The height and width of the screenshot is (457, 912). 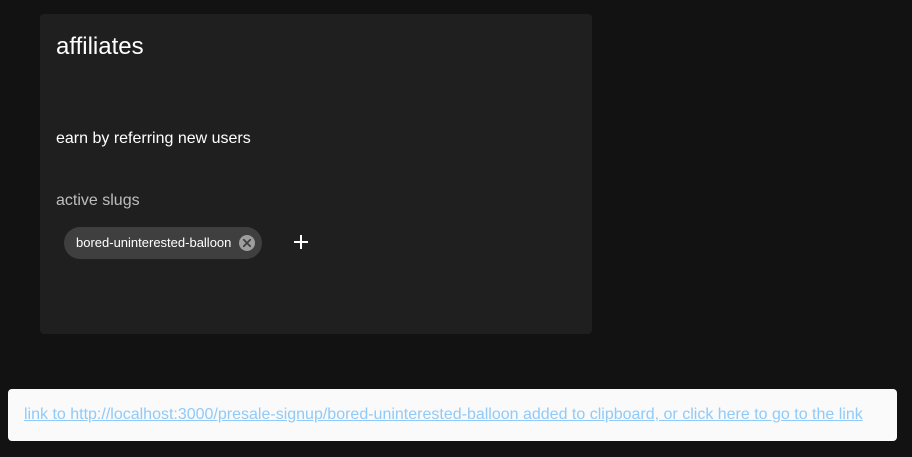 What do you see at coordinates (100, 46) in the screenshot?
I see `card-title: affiliates` at bounding box center [100, 46].